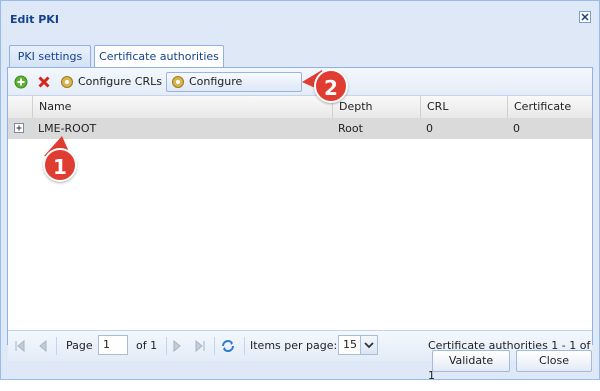 Image resolution: width=600 pixels, height=391 pixels. What do you see at coordinates (585, 17) in the screenshot?
I see `close-icon` at bounding box center [585, 17].